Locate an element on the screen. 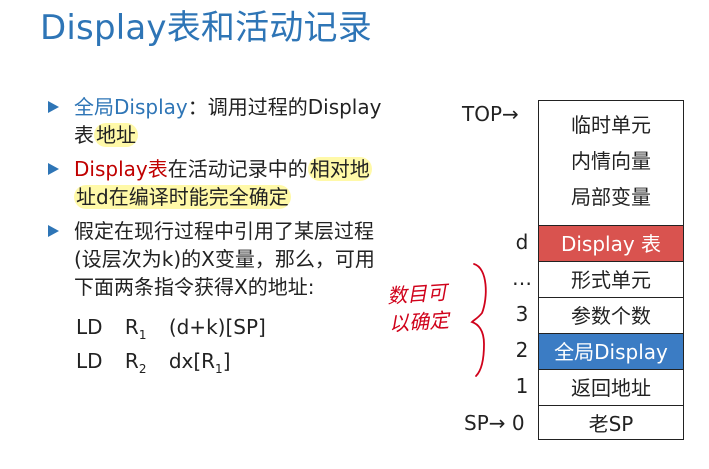 This screenshot has height=469, width=709. stack-cell-return-address: 返回地址 is located at coordinates (611, 387).